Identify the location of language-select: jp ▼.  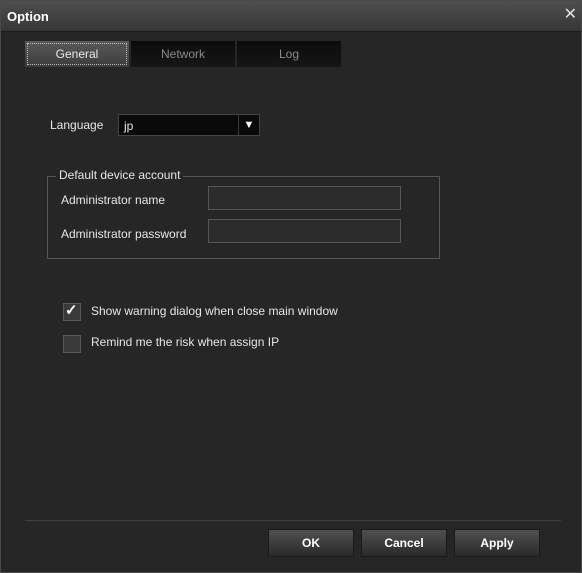
(189, 125).